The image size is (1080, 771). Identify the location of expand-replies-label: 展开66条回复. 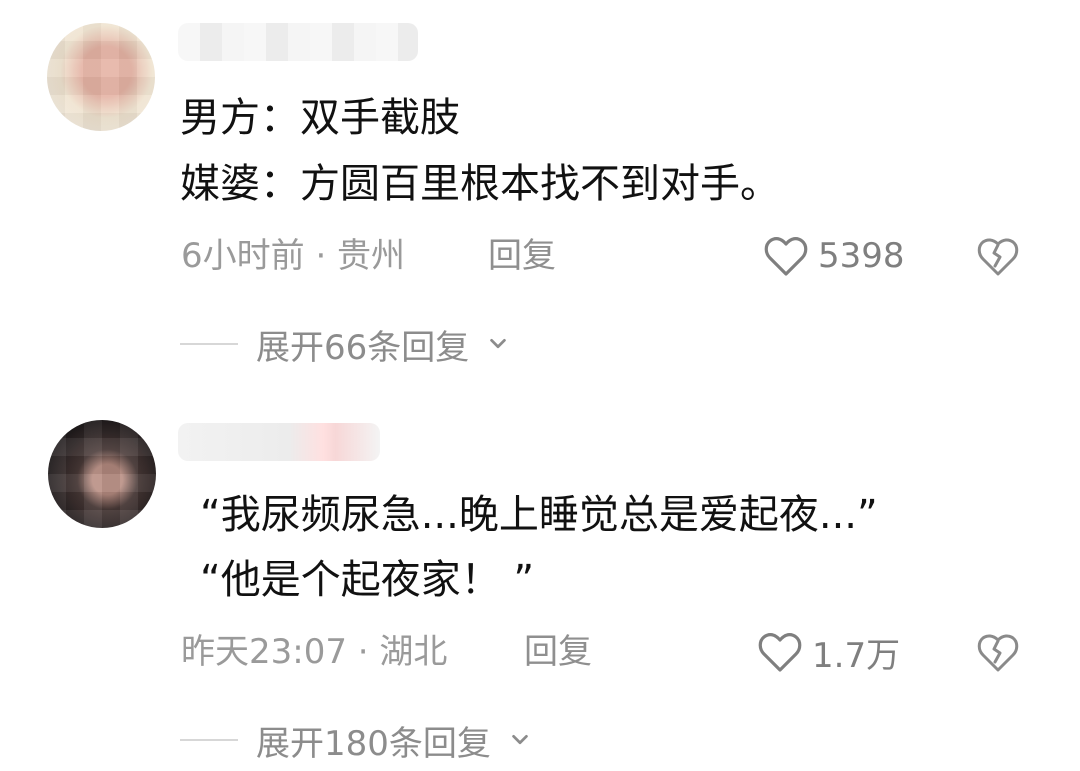
(363, 347).